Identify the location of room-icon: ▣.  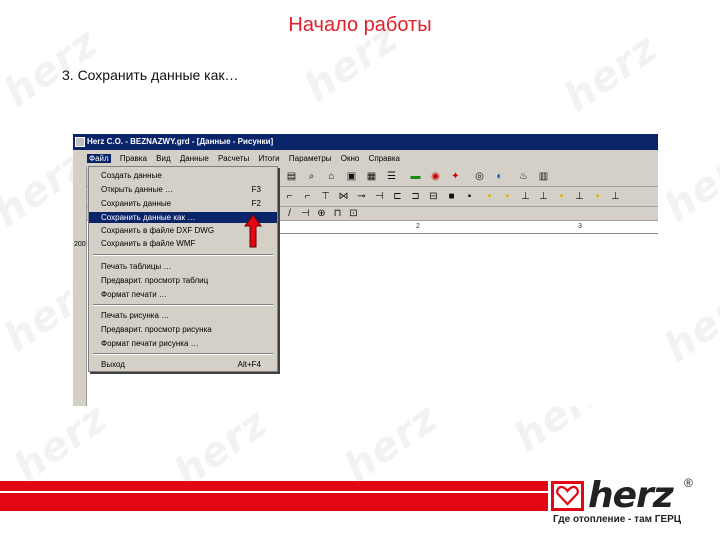
(351, 176).